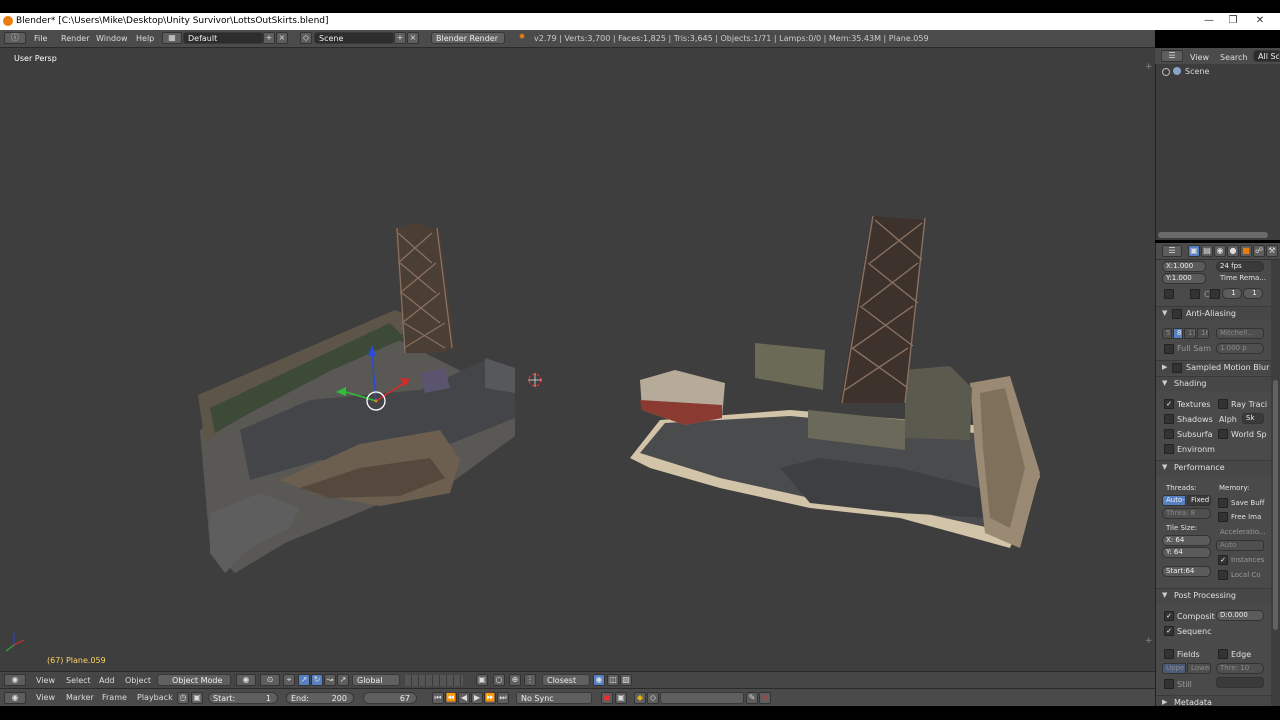 The image size is (1280, 720). What do you see at coordinates (354, 38) in the screenshot?
I see `scene-field: Scene` at bounding box center [354, 38].